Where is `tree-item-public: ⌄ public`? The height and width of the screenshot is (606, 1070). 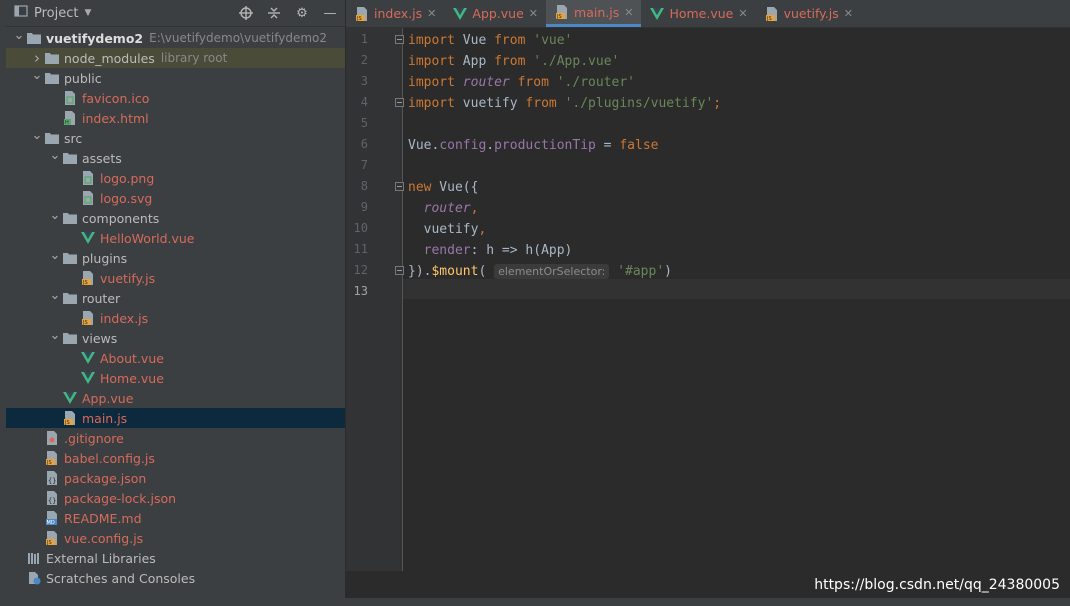 tree-item-public: ⌄ public is located at coordinates (175, 78).